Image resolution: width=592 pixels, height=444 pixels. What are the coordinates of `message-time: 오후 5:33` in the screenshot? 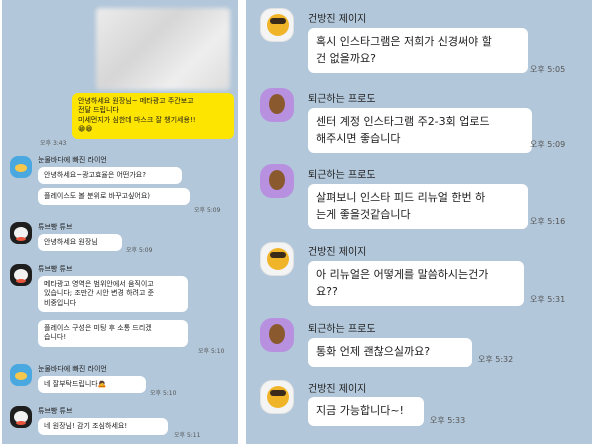 It's located at (448, 420).